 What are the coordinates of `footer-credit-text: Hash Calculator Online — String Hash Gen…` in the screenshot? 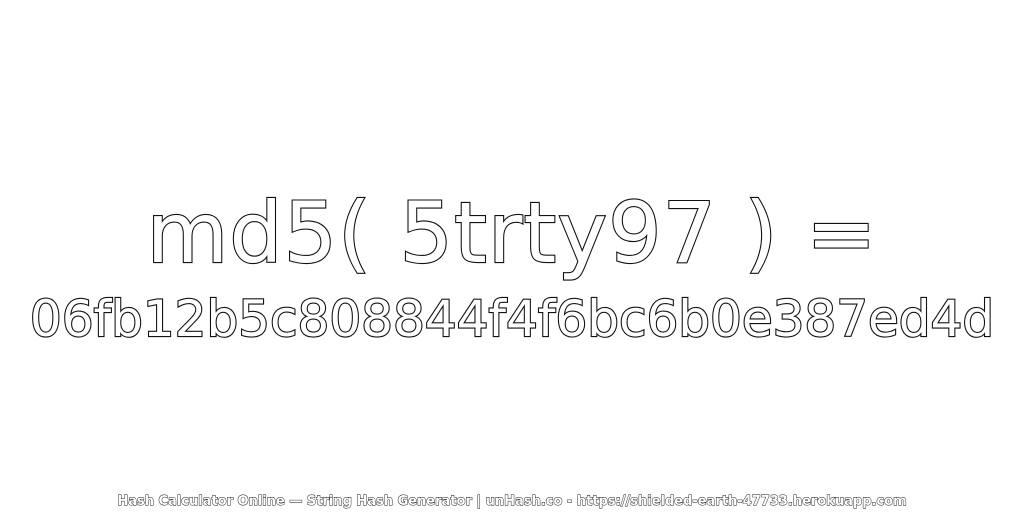 It's located at (512, 502).